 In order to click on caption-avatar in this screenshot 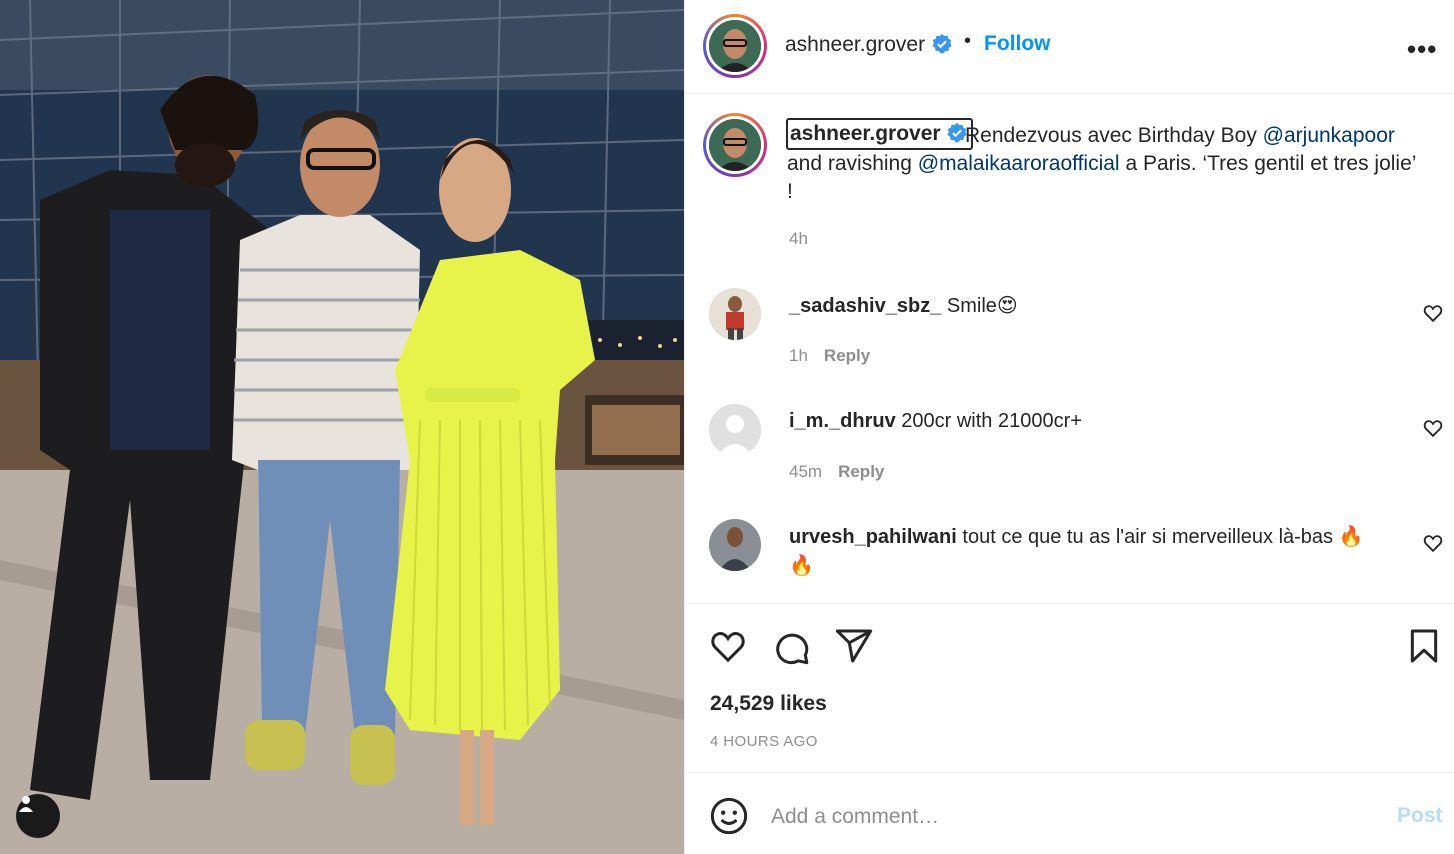, I will do `click(735, 145)`.